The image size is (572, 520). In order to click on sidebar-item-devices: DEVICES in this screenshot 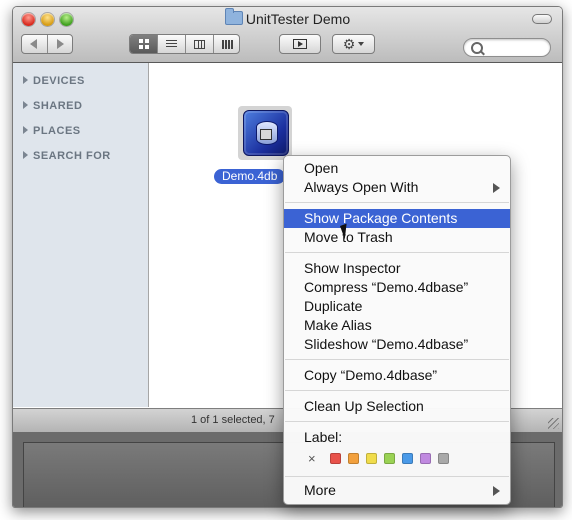, I will do `click(54, 81)`.